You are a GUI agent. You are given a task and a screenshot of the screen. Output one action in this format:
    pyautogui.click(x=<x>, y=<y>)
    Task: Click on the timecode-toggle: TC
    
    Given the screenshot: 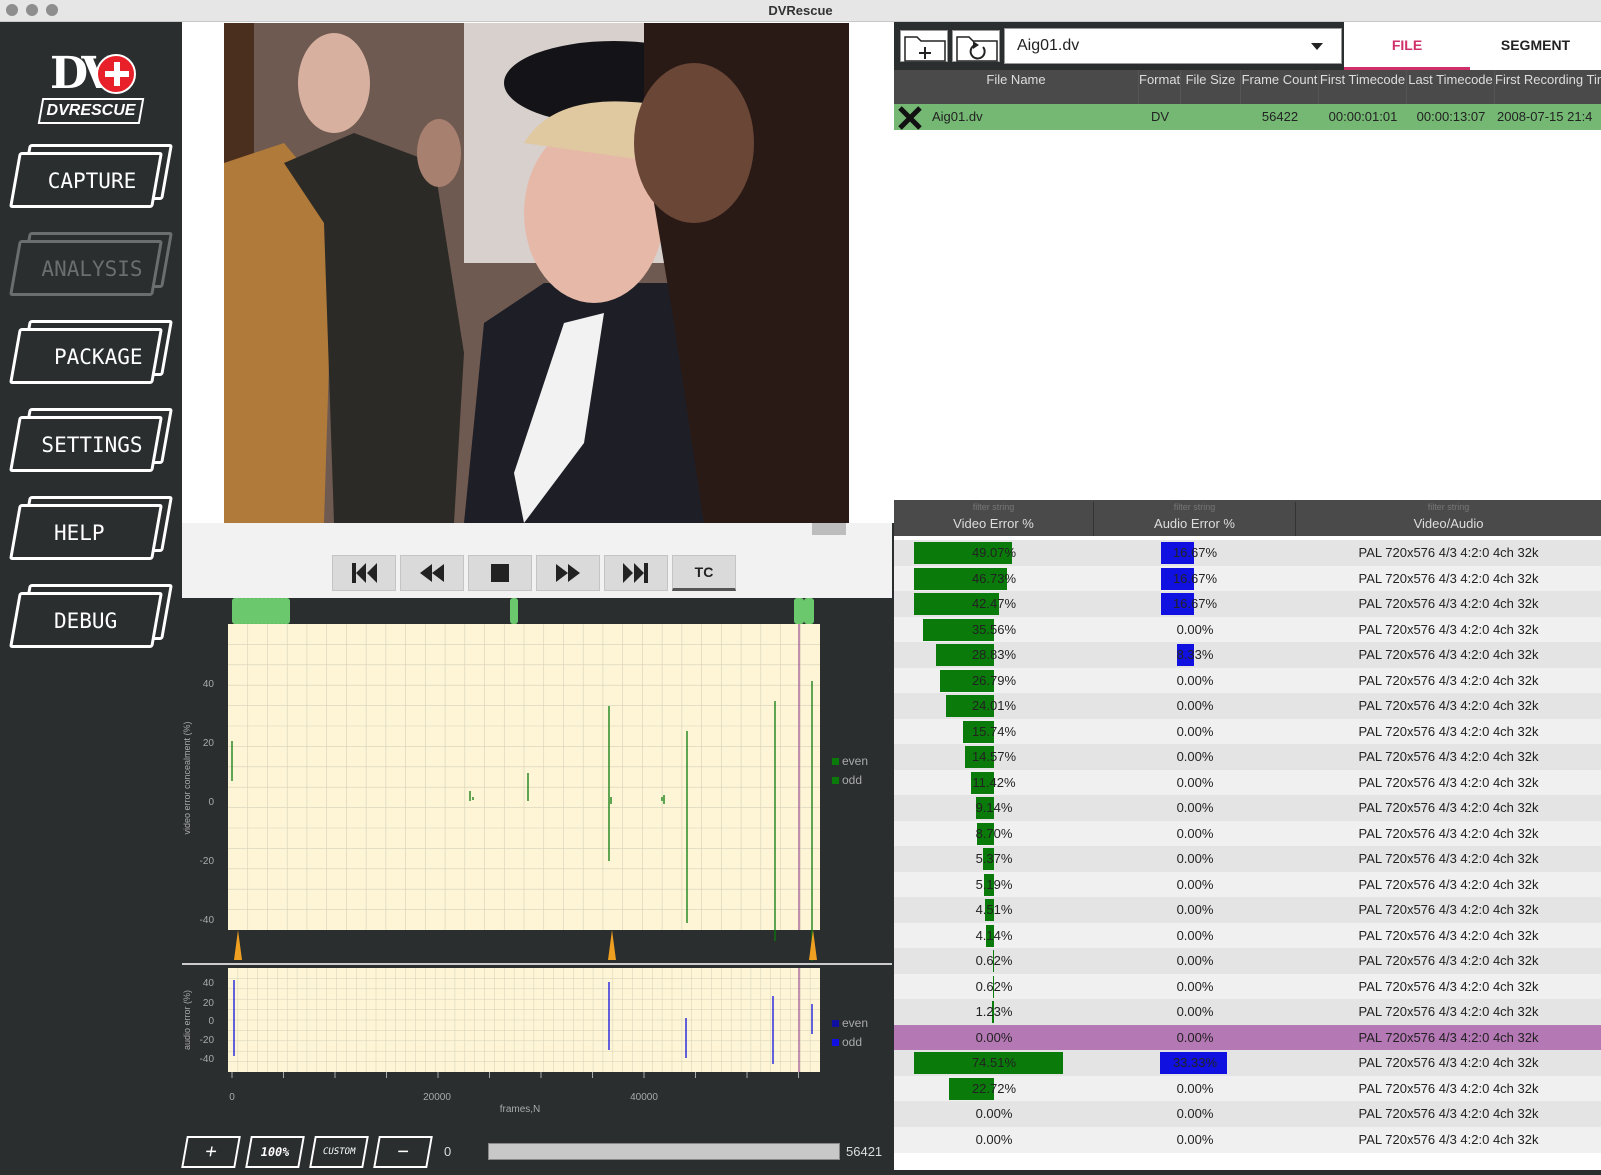 What is the action you would take?
    pyautogui.click(x=704, y=573)
    